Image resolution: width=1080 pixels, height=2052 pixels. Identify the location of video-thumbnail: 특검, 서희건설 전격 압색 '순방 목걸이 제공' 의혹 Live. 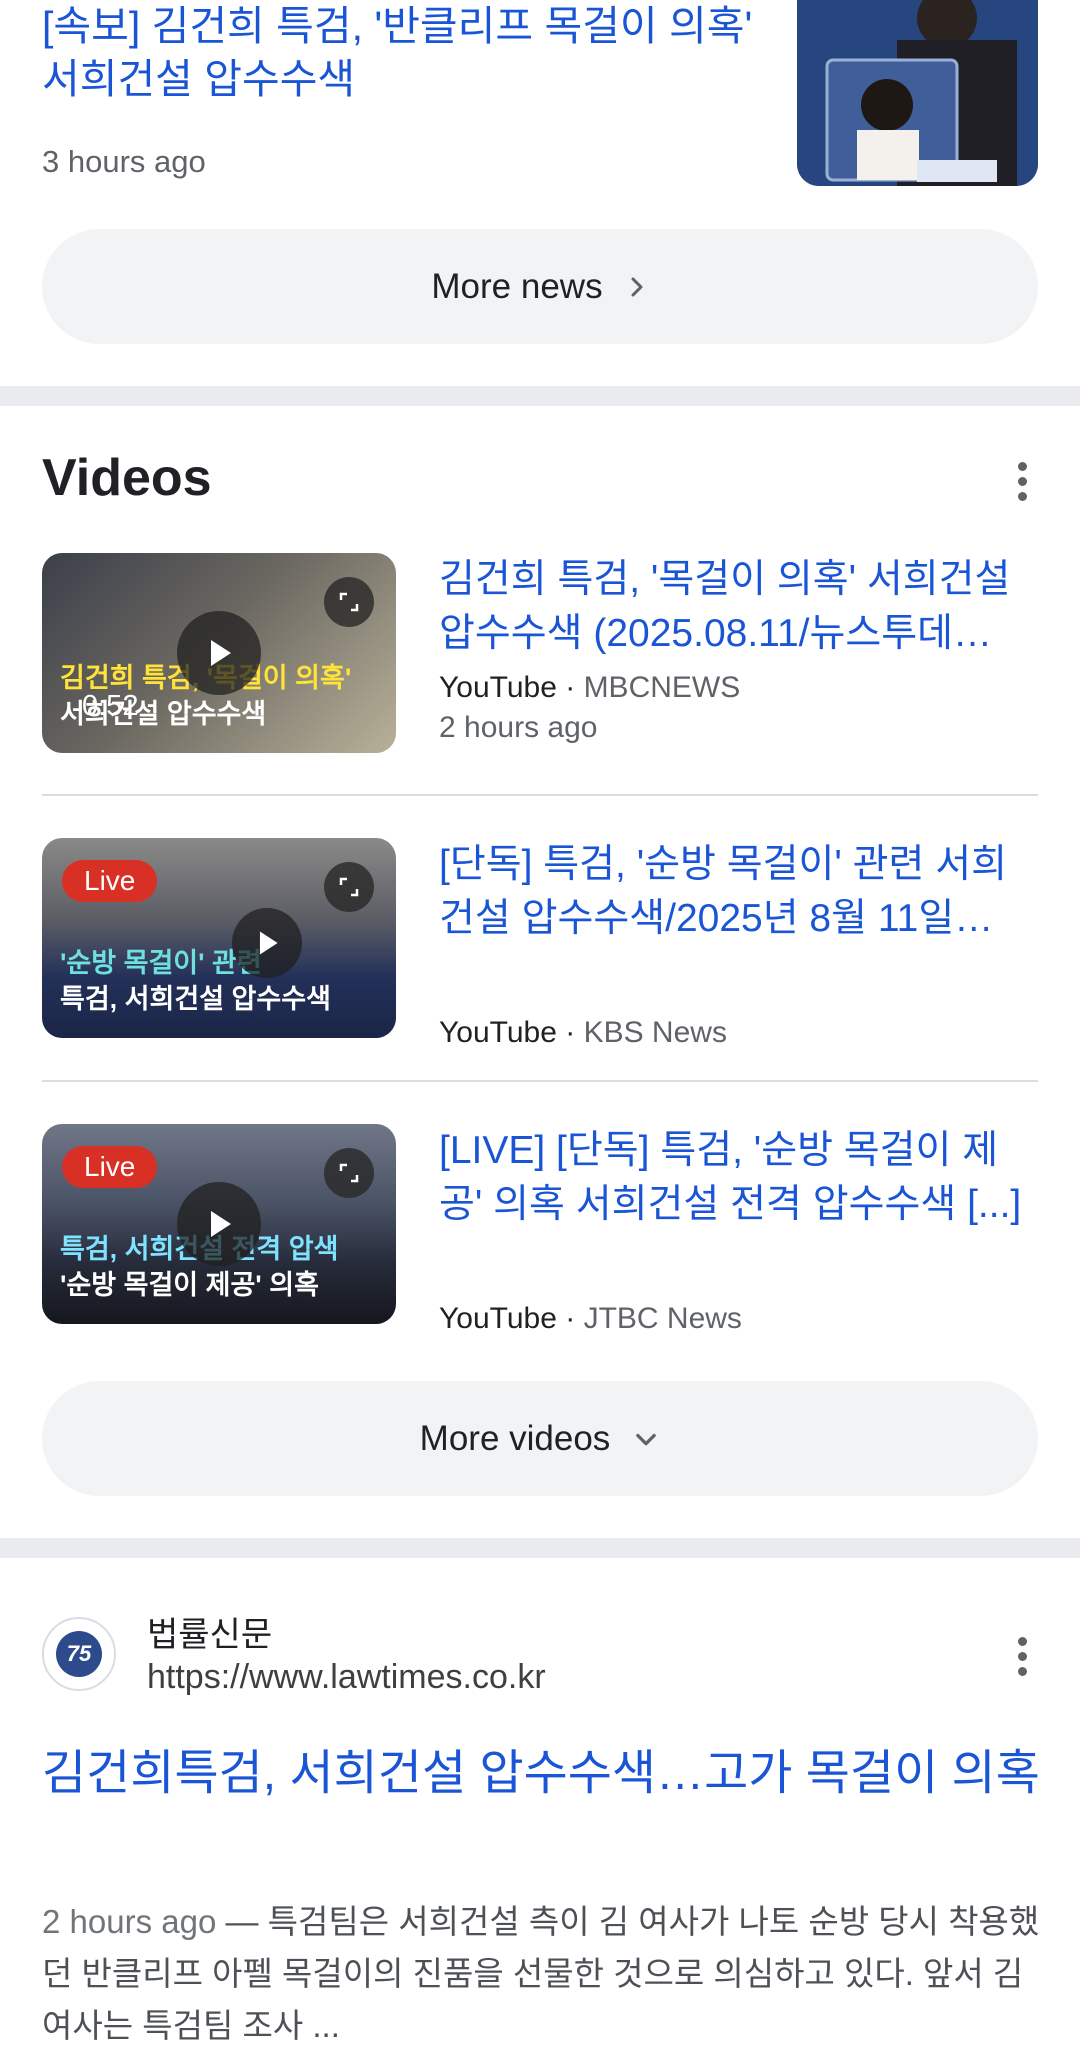
(219, 1224).